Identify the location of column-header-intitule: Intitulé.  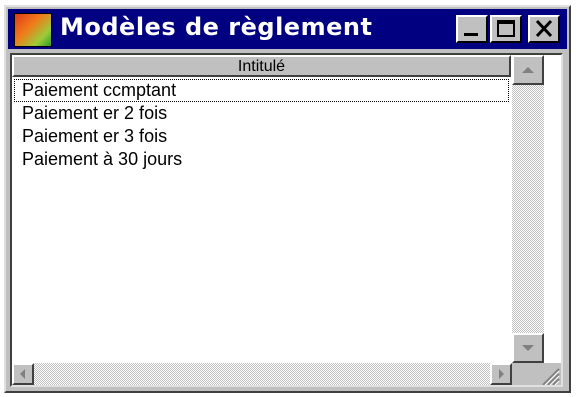
(261, 66).